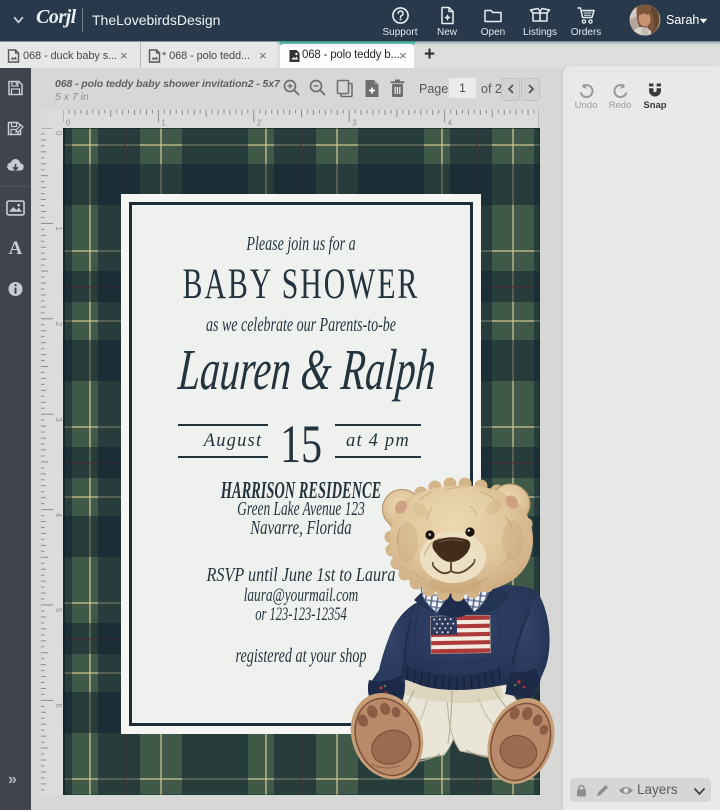  What do you see at coordinates (58, 705) in the screenshot?
I see `svg-text: 6` at bounding box center [58, 705].